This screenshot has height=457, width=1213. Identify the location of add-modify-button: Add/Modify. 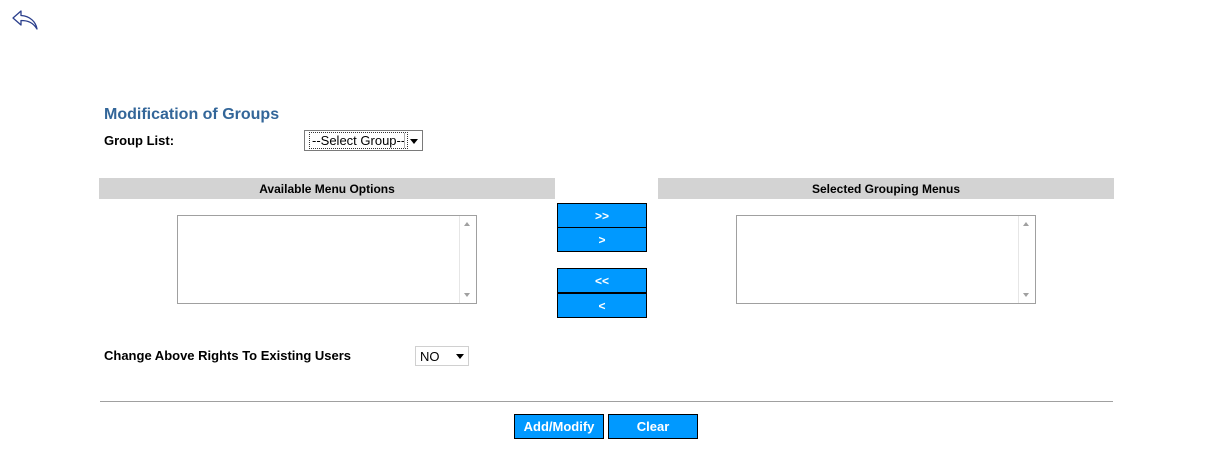
(559, 426).